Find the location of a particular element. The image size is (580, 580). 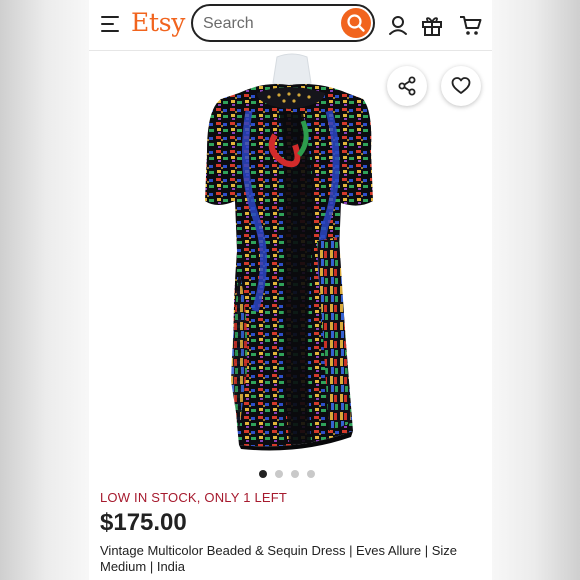

search-icon is located at coordinates (356, 23).